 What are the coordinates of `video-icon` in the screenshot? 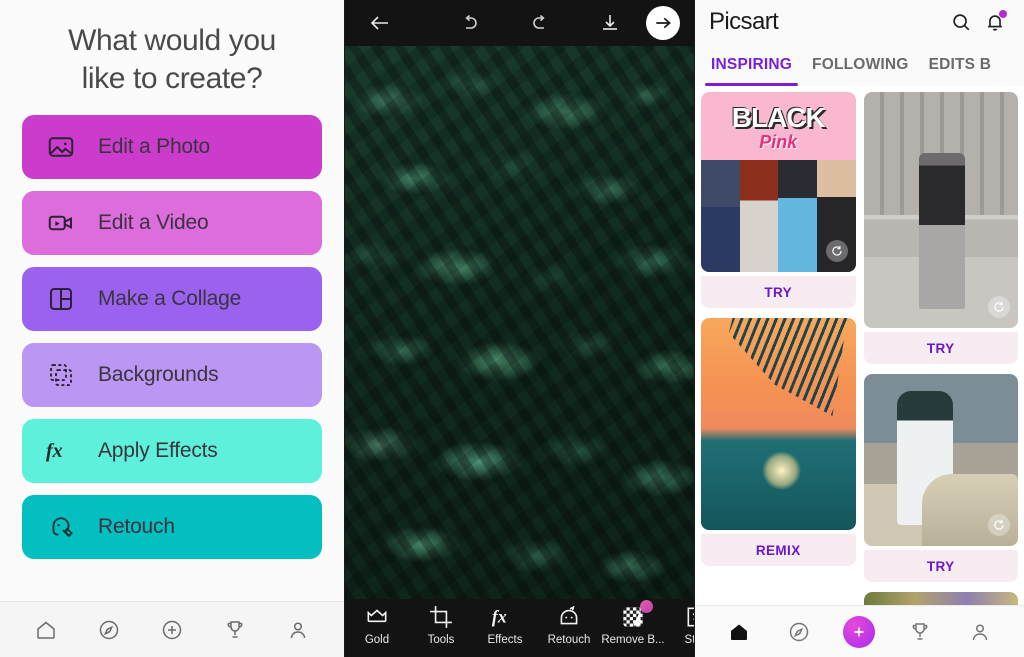 It's located at (61, 223).